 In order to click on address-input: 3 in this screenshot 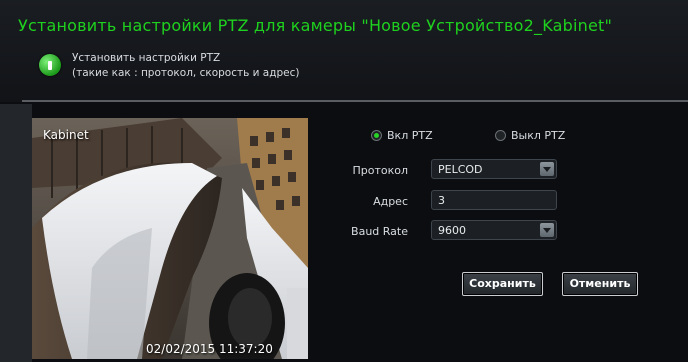, I will do `click(494, 200)`.